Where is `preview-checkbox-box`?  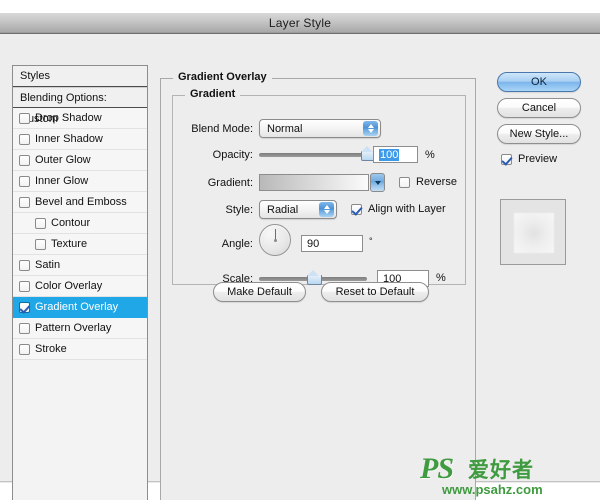
preview-checkbox-box is located at coordinates (506, 159).